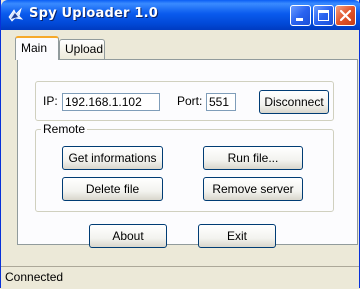 The width and height of the screenshot is (360, 289). I want to click on status-bar: Connected, so click(180, 277).